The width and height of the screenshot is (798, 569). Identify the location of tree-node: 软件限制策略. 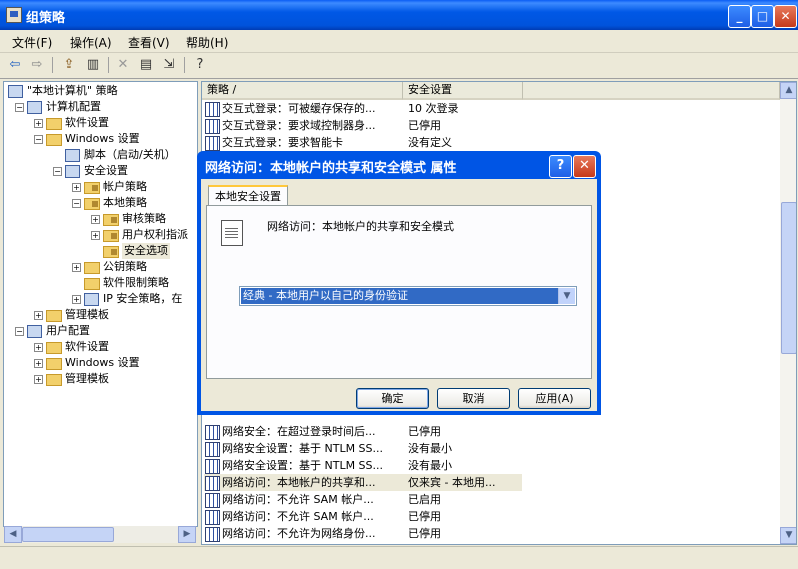
(100, 283).